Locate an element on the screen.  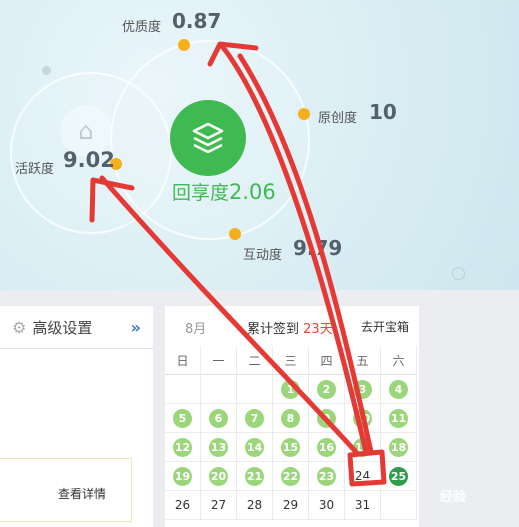
signed-day-badge: 8 is located at coordinates (290, 418).